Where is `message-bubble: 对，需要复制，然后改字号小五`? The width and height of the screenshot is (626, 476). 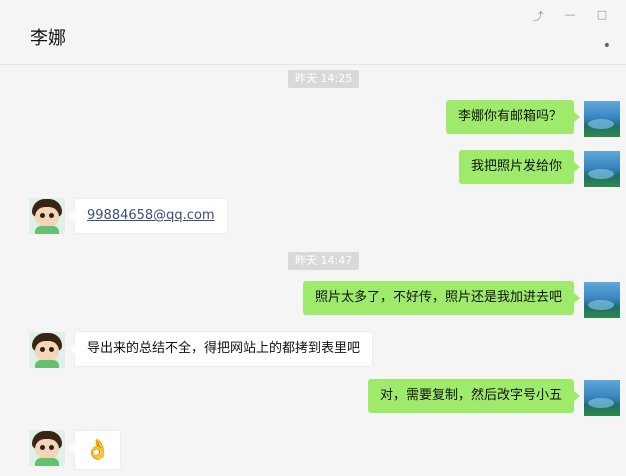
message-bubble: 对，需要复制，然后改字号小五 is located at coordinates (474, 396).